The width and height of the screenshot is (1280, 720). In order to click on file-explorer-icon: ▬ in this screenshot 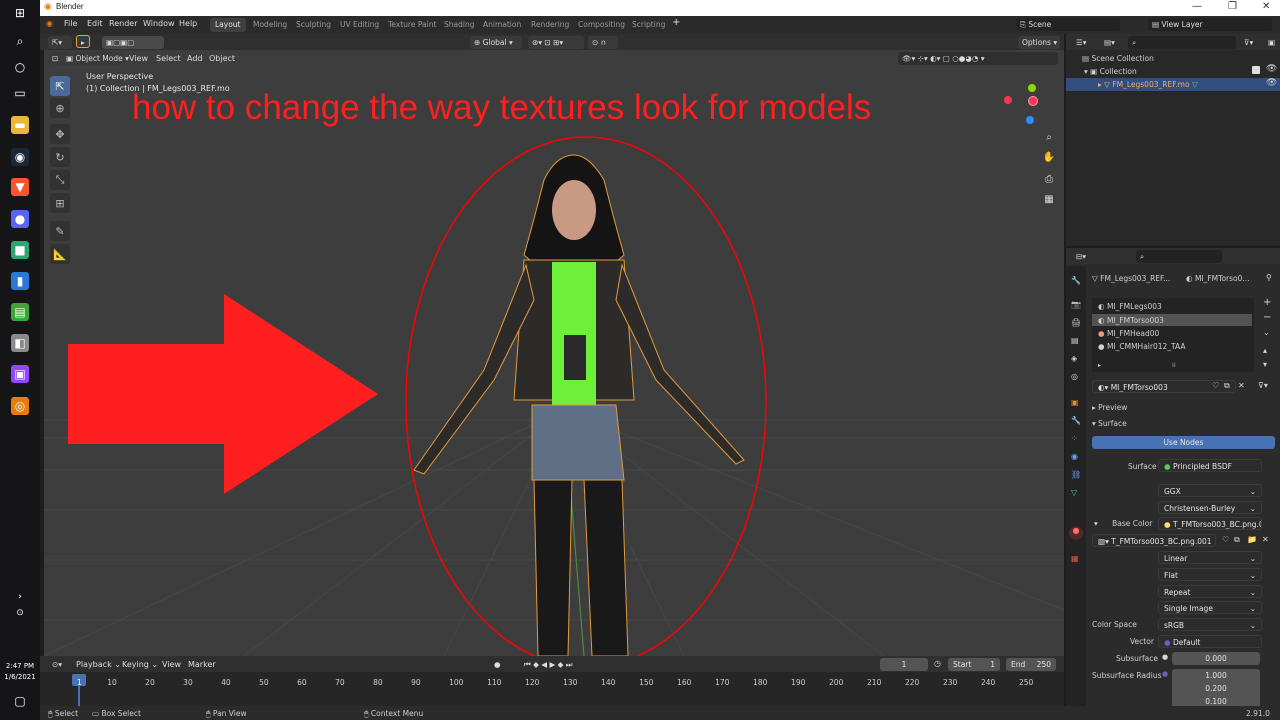, I will do `click(20, 125)`.